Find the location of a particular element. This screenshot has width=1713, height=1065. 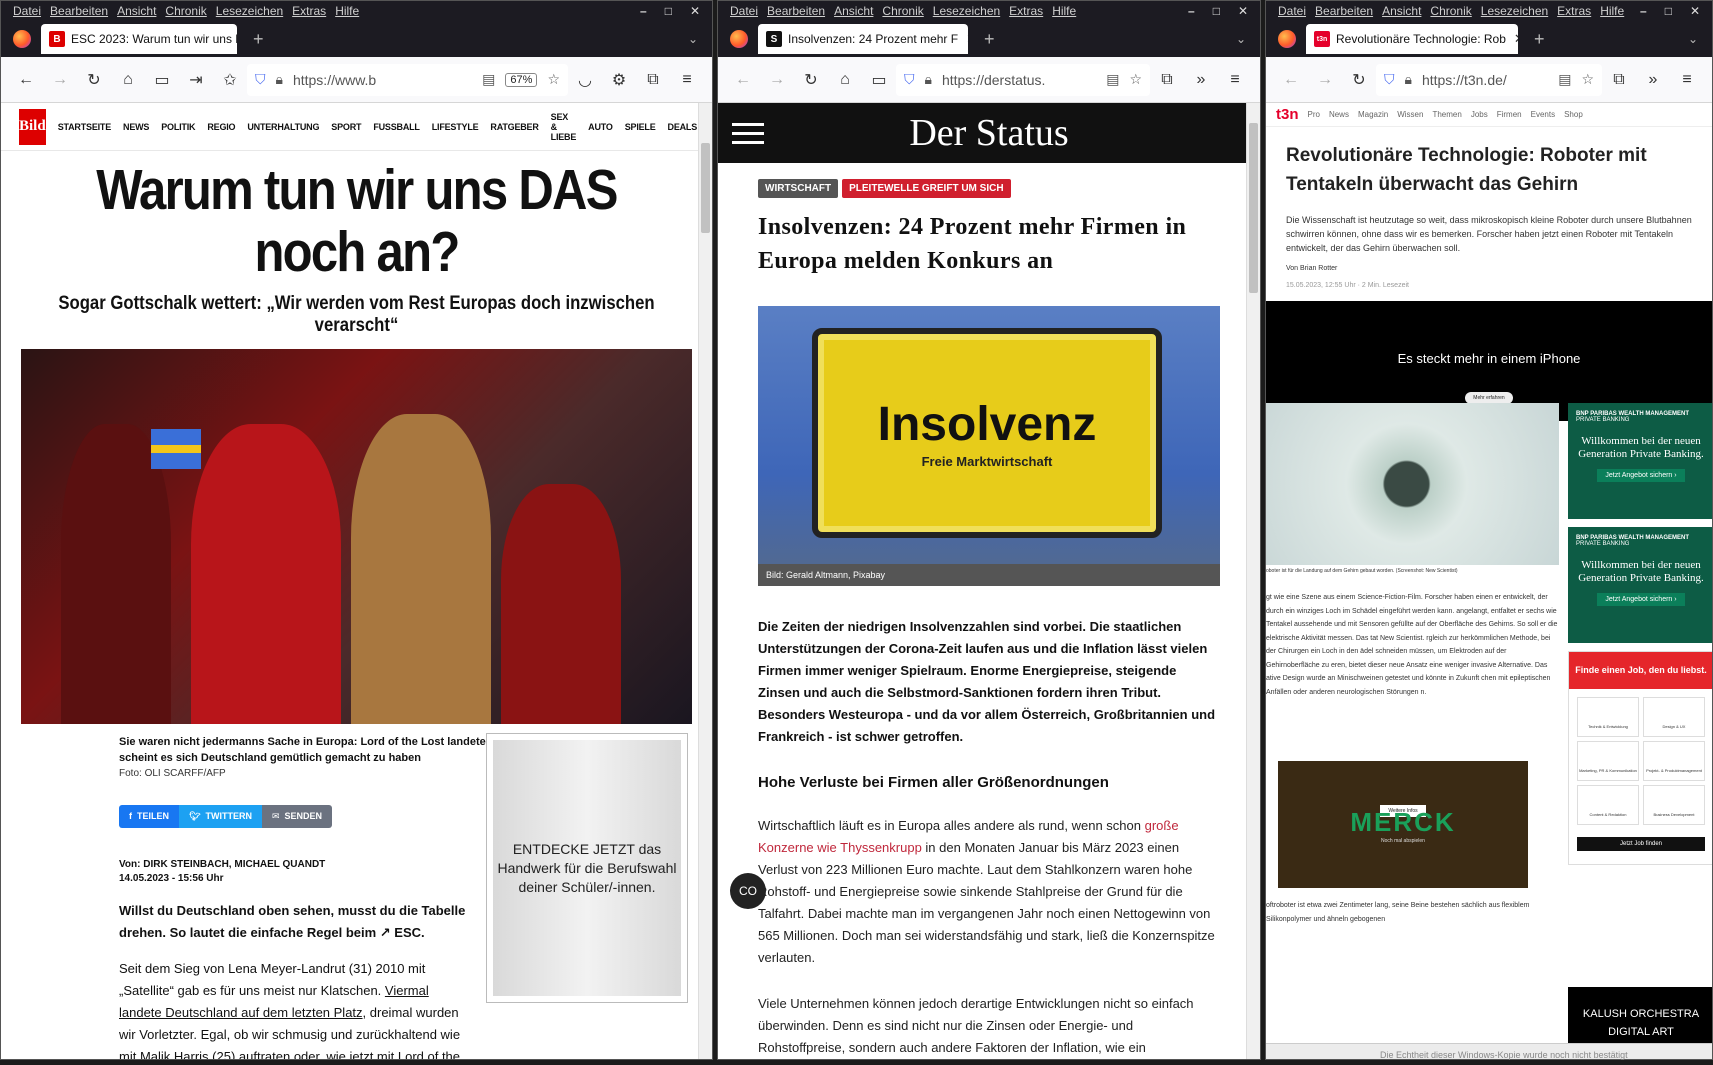

job-cat-technik: Technik & Entwicklung is located at coordinates (1608, 717).